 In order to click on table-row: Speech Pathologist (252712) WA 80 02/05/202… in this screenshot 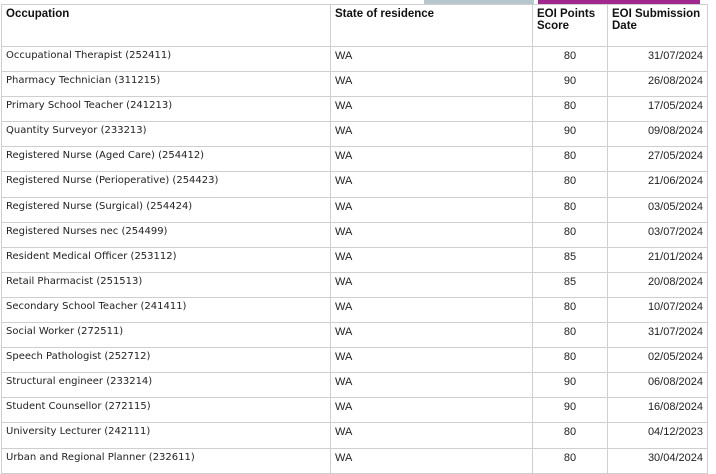, I will do `click(354, 360)`.